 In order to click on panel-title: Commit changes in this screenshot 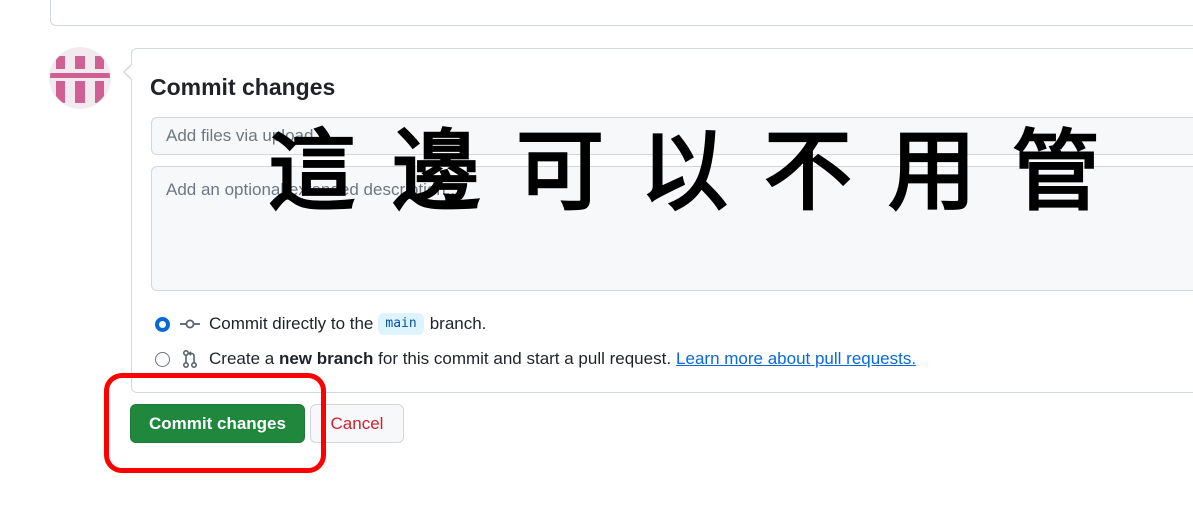, I will do `click(243, 87)`.